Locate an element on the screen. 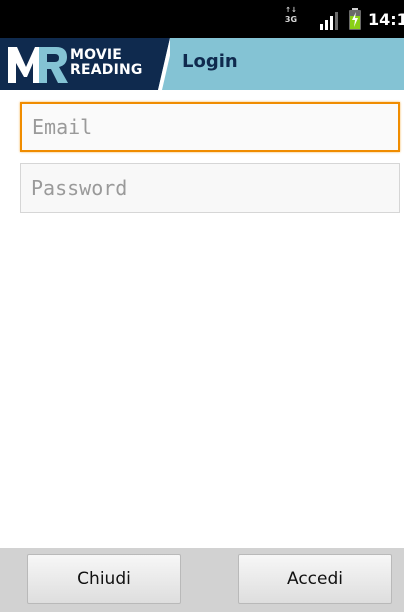  status-bar: ↑↓ 3G 14:11 is located at coordinates (202, 19).